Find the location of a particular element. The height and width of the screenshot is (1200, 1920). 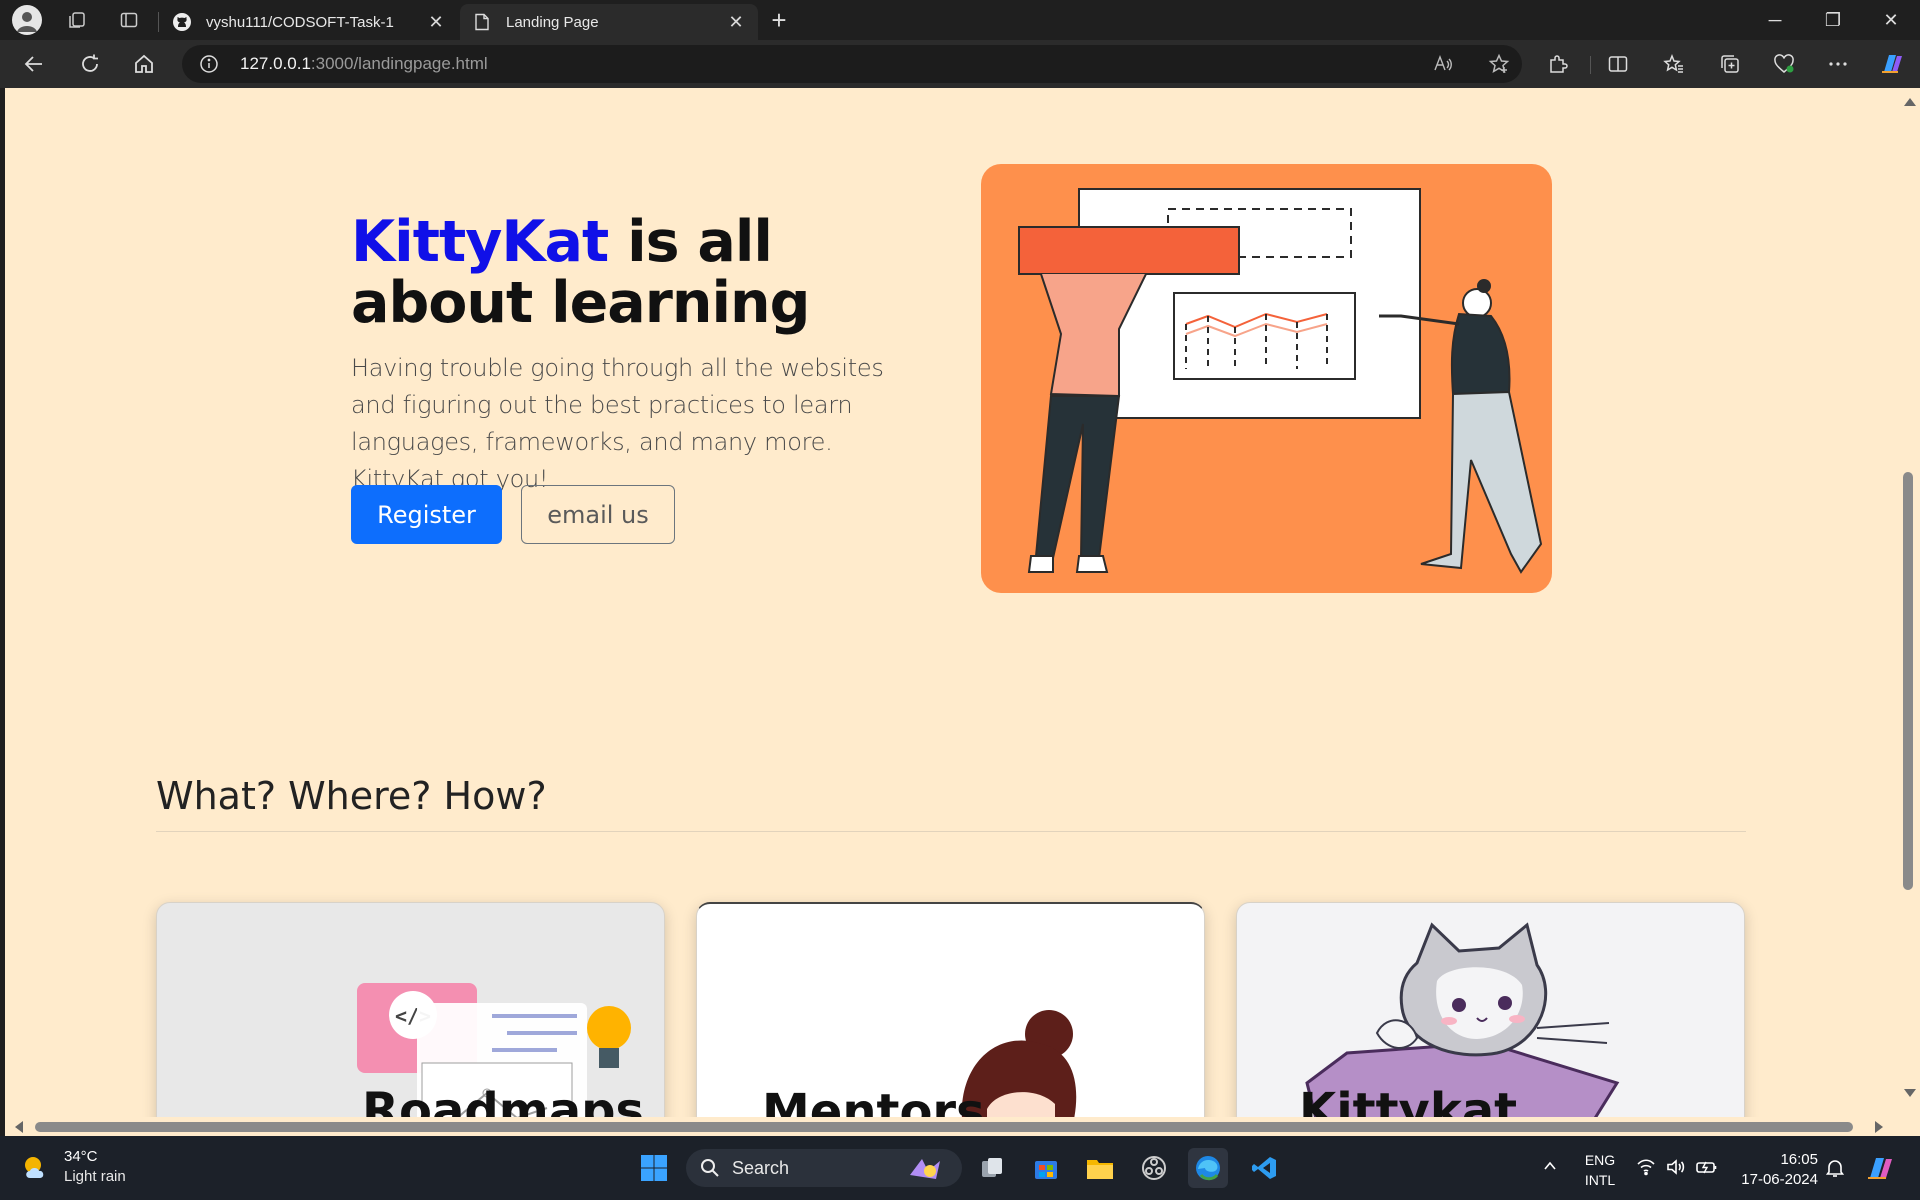

toolbar-separator is located at coordinates (1590, 65).